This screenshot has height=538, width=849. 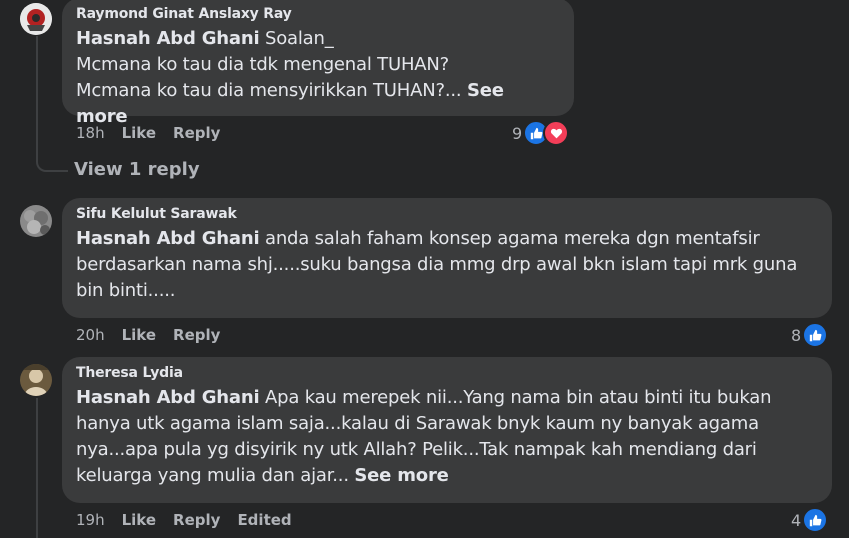 What do you see at coordinates (796, 335) in the screenshot?
I see `reaction-count: 8` at bounding box center [796, 335].